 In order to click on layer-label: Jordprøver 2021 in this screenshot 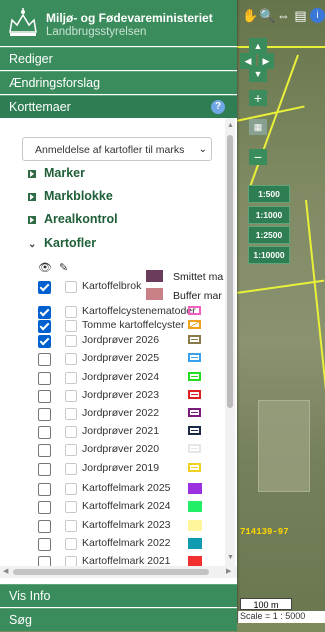, I will do `click(121, 431)`.